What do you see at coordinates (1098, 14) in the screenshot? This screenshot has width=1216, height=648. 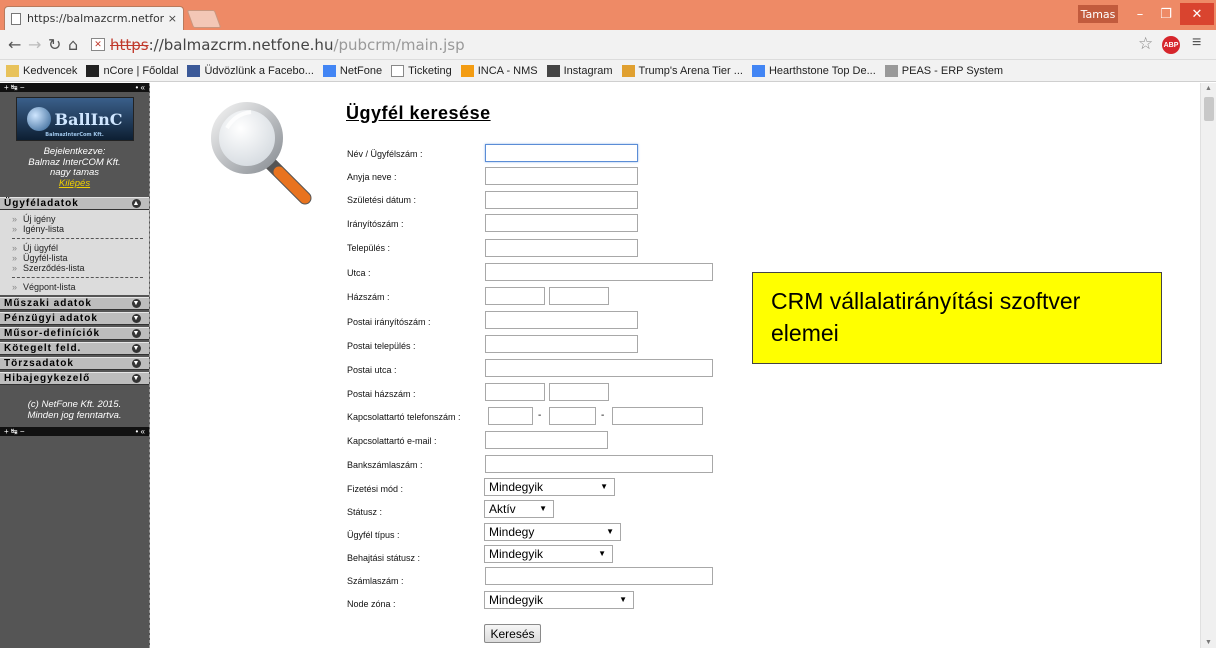 I see `profile-user-badge: Tamas` at bounding box center [1098, 14].